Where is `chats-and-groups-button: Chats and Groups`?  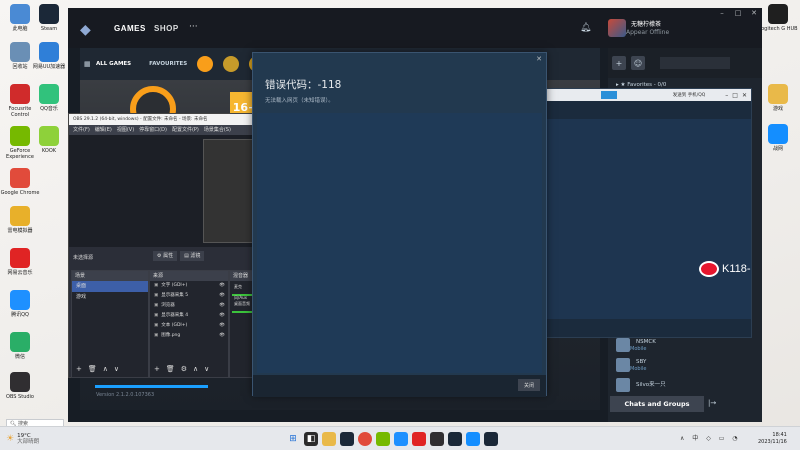
chats-and-groups-button: Chats and Groups is located at coordinates (657, 404).